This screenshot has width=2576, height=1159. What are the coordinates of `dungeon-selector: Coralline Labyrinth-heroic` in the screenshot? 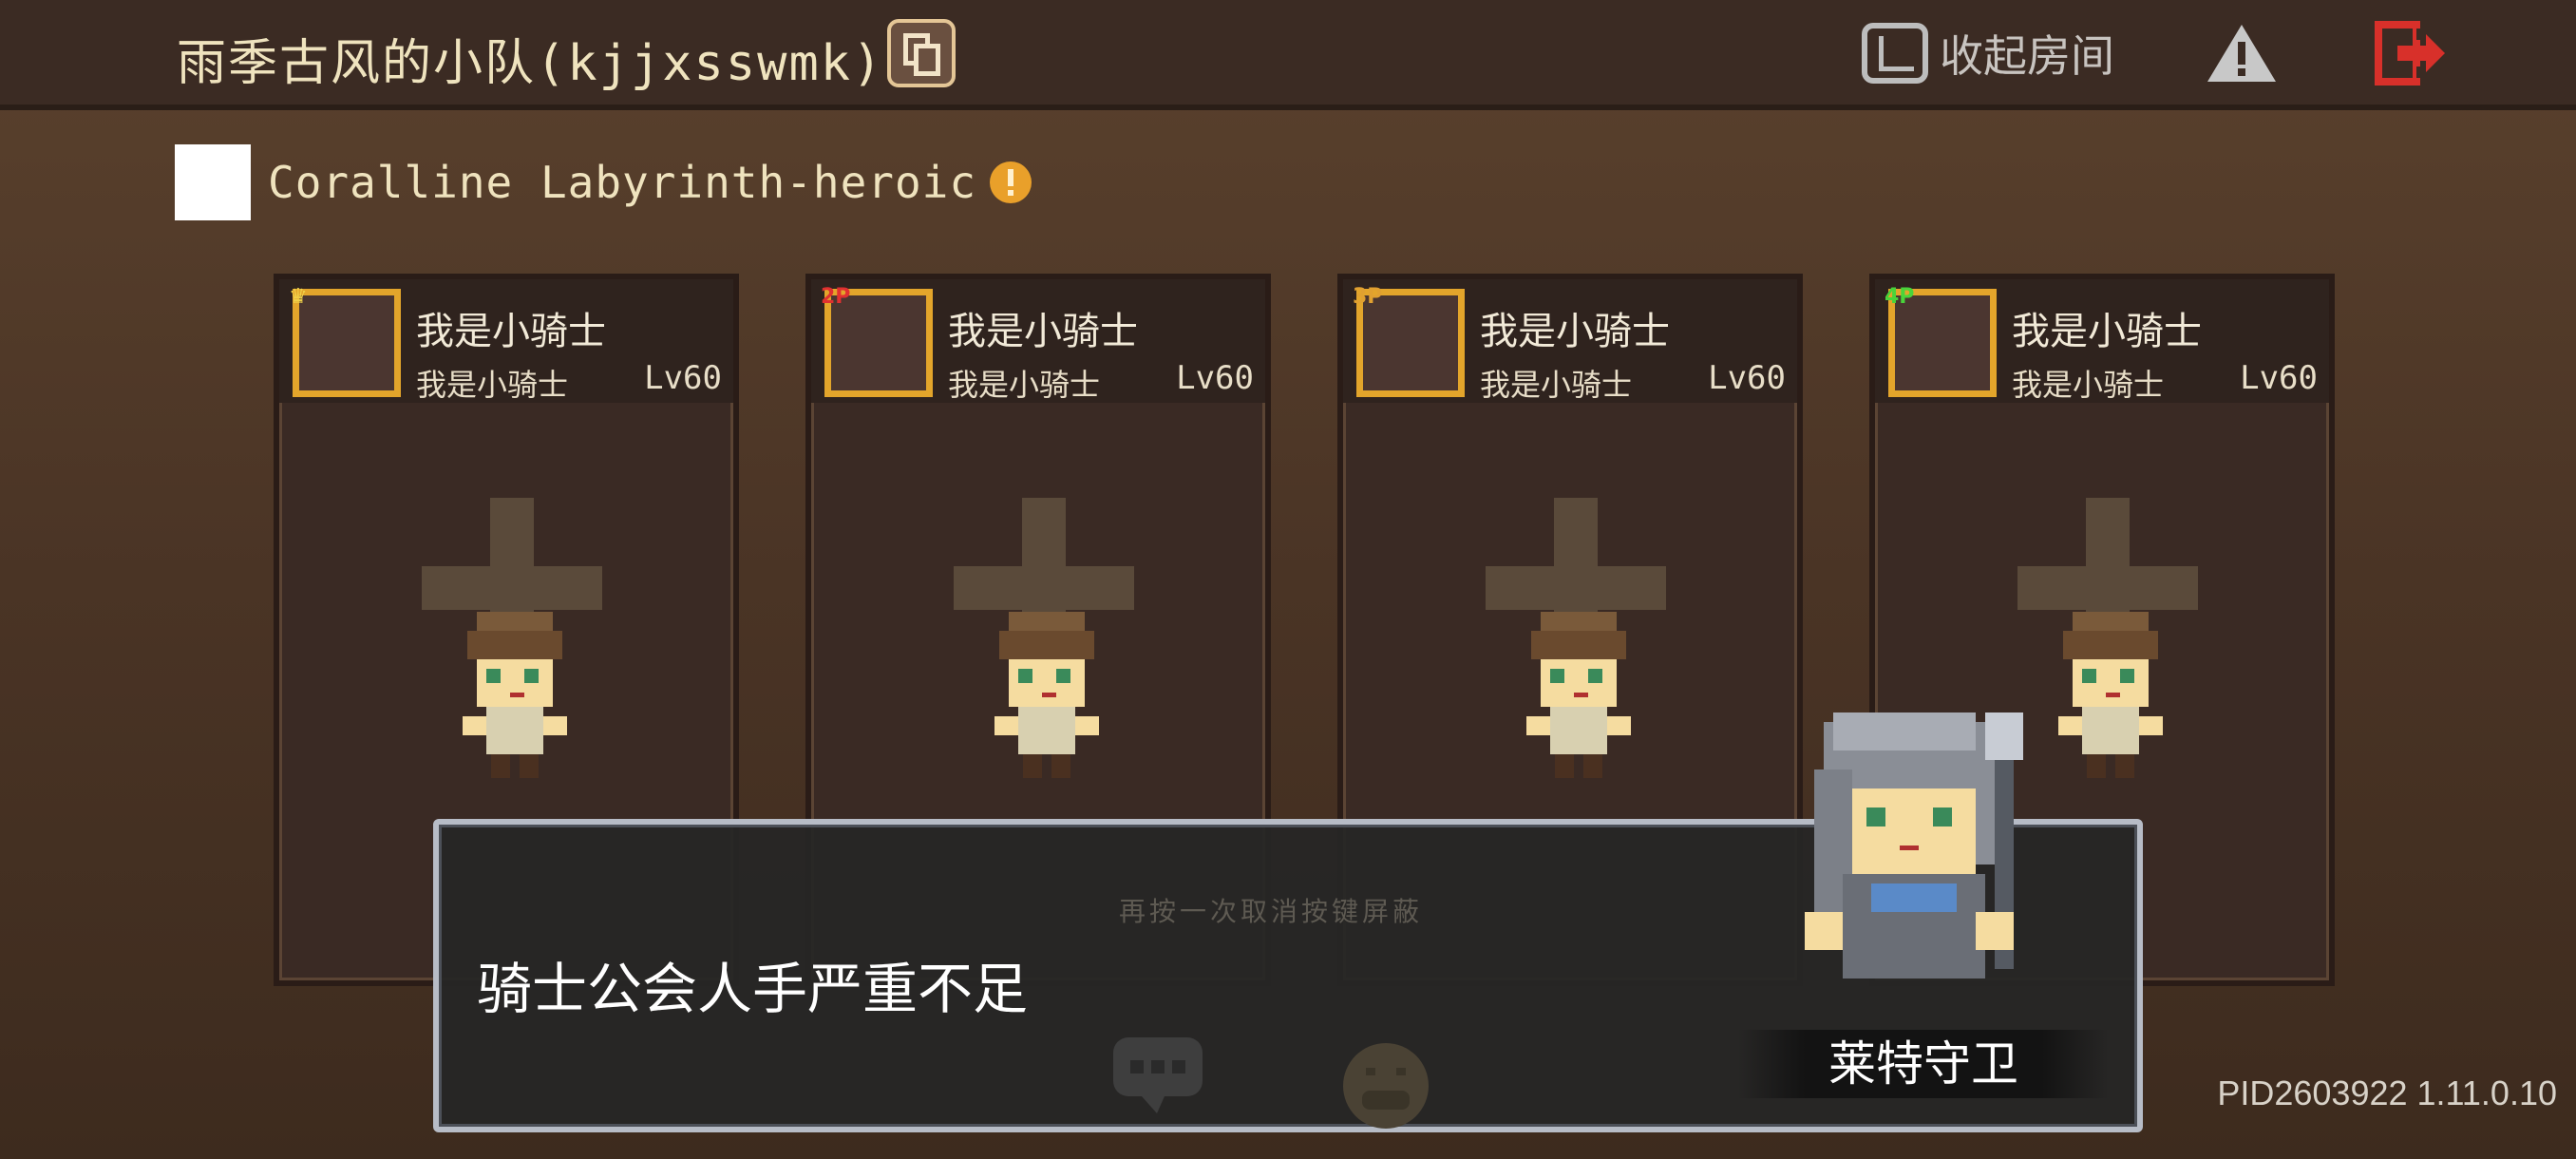 It's located at (603, 182).